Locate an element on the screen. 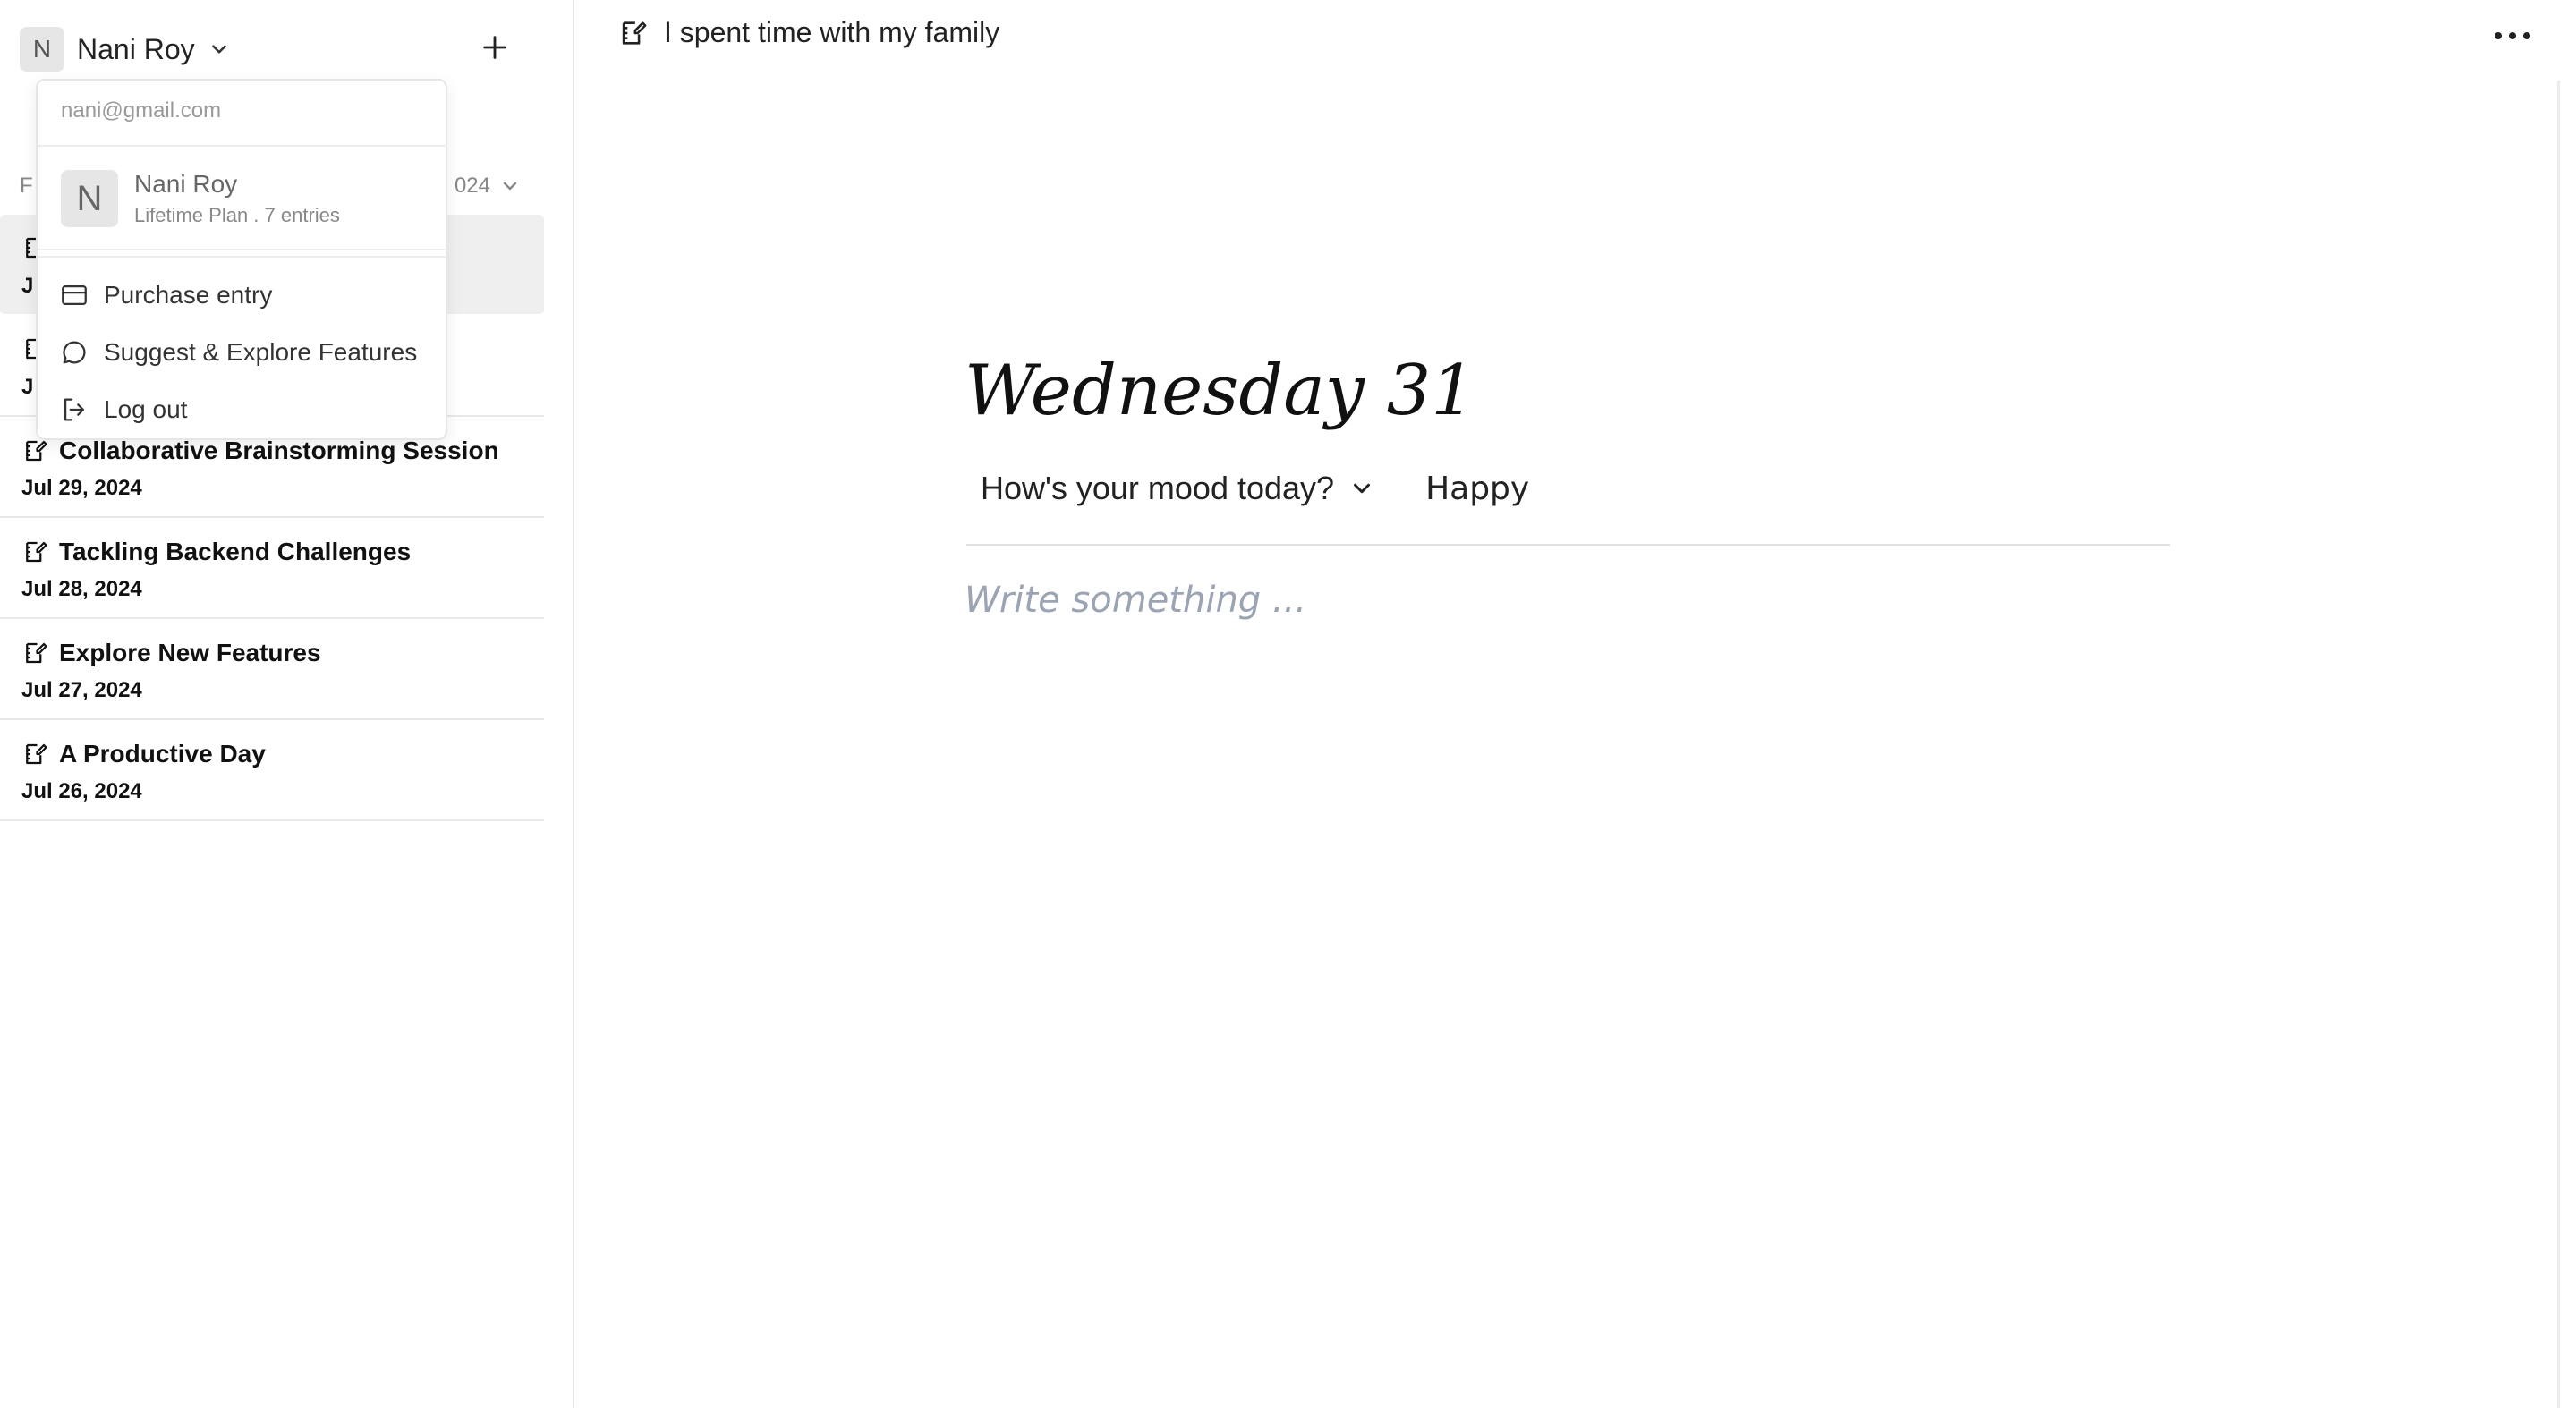 The width and height of the screenshot is (2576, 1408). plus-icon is located at coordinates (494, 47).